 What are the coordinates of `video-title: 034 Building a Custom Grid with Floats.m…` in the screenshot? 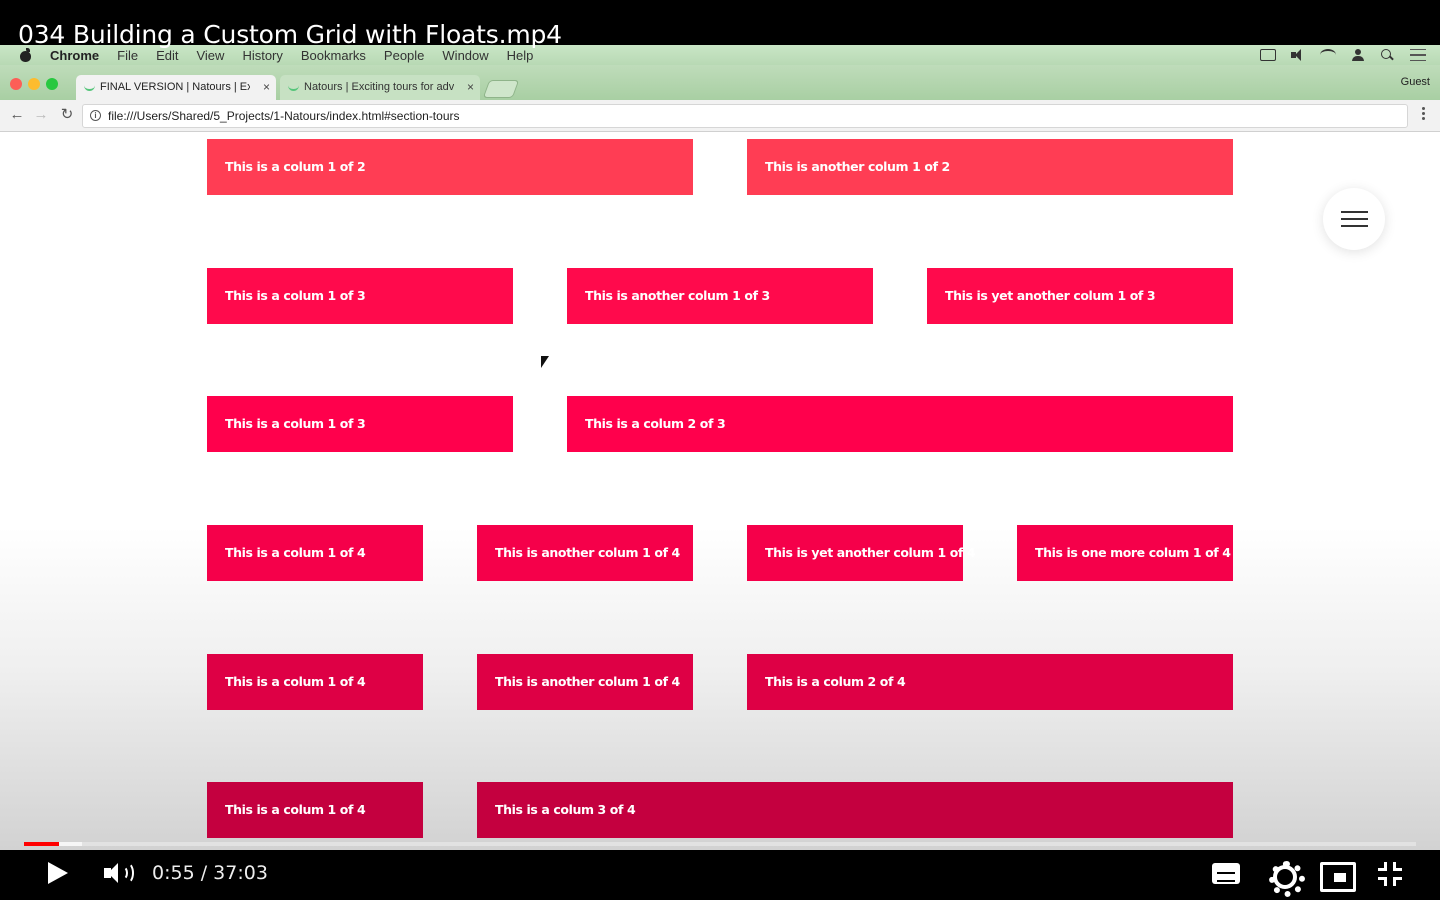 It's located at (290, 34).